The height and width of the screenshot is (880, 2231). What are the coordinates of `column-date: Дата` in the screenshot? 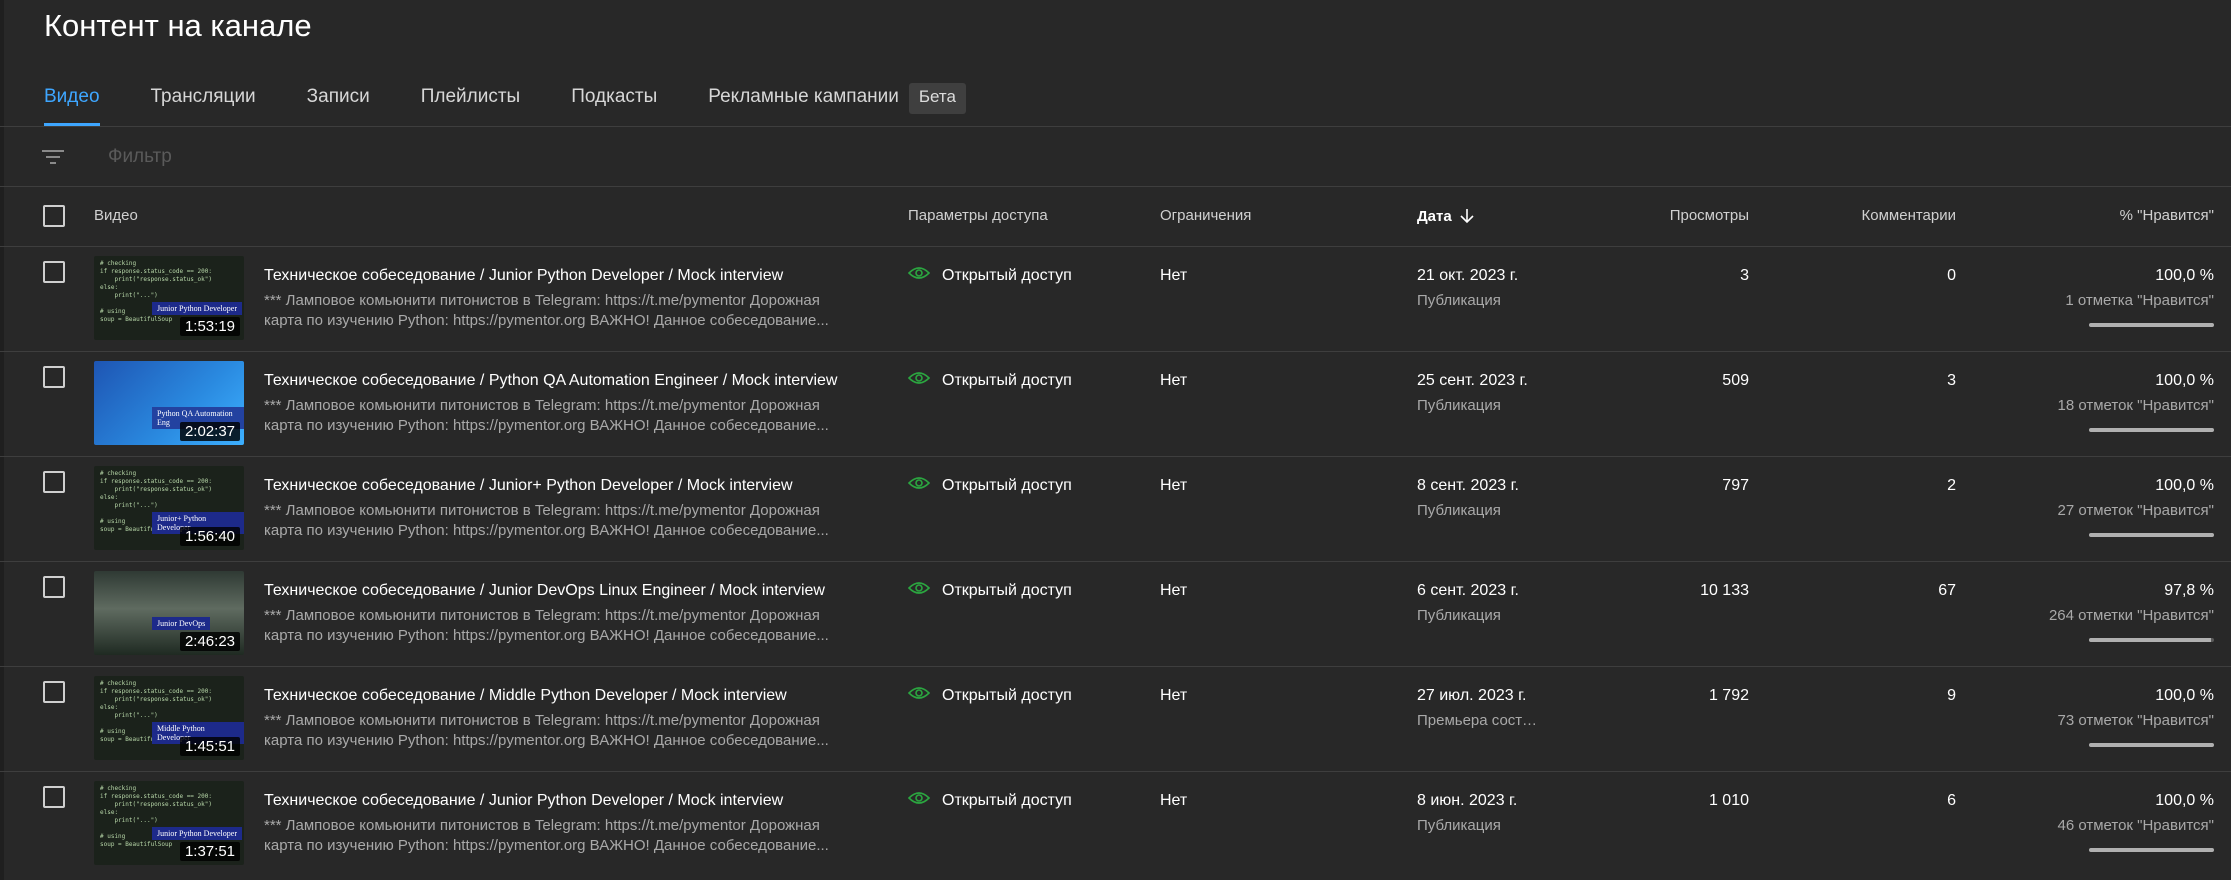 It's located at (1446, 216).